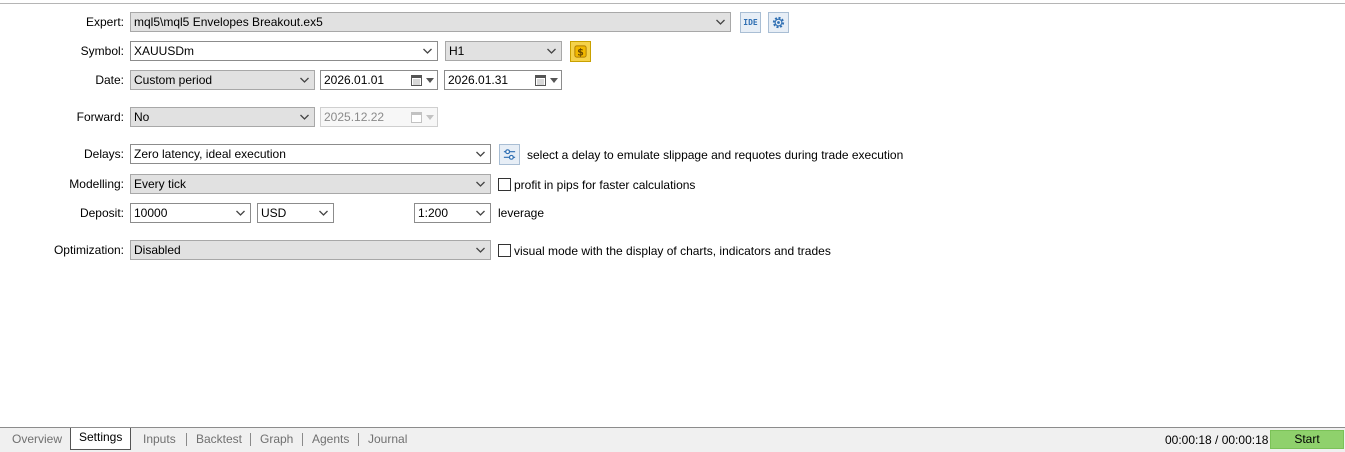 This screenshot has height=452, width=1345. I want to click on date-to-picker: 2026.01.31, so click(503, 80).